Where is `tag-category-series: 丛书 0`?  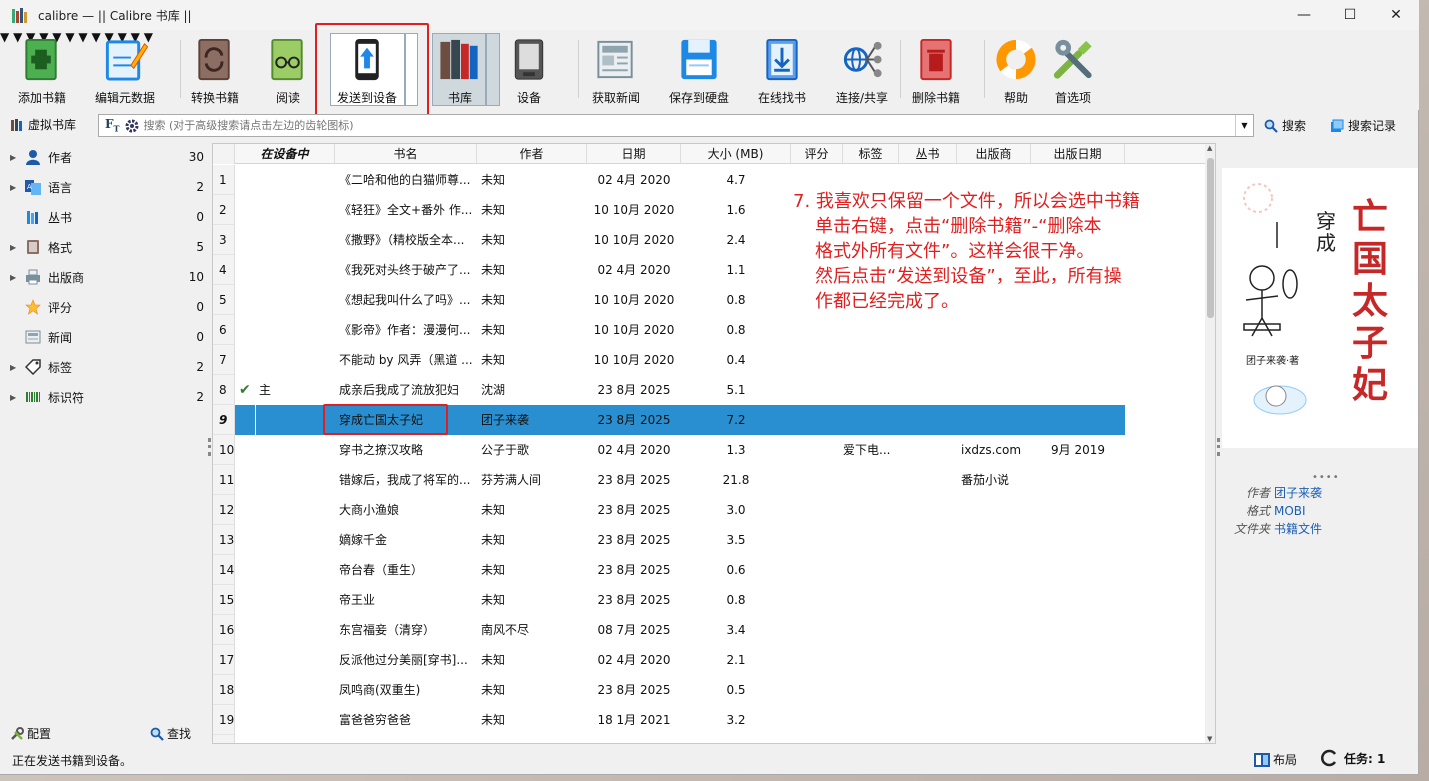
tag-category-series: 丛书 0 is located at coordinates (105, 217).